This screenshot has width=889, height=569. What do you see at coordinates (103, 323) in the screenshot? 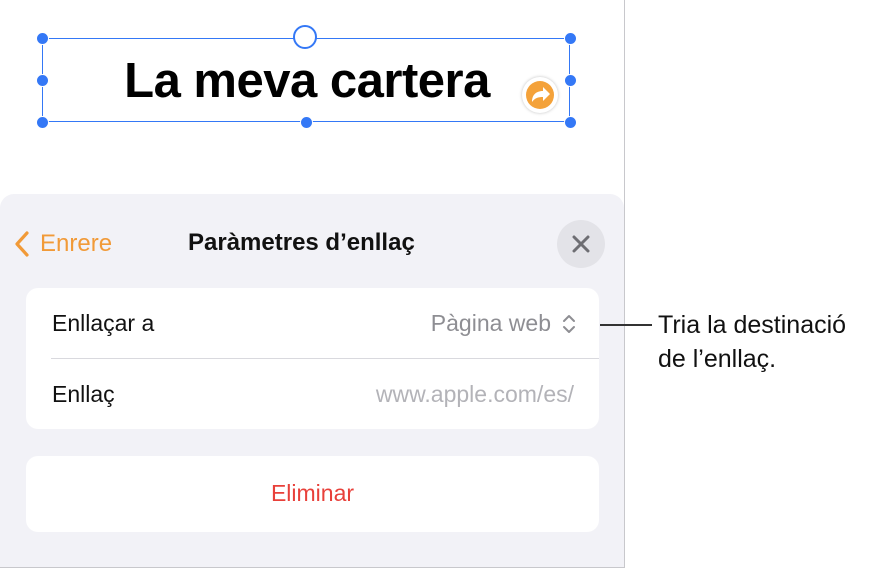
I see `link-to-label: Enllaçar a` at bounding box center [103, 323].